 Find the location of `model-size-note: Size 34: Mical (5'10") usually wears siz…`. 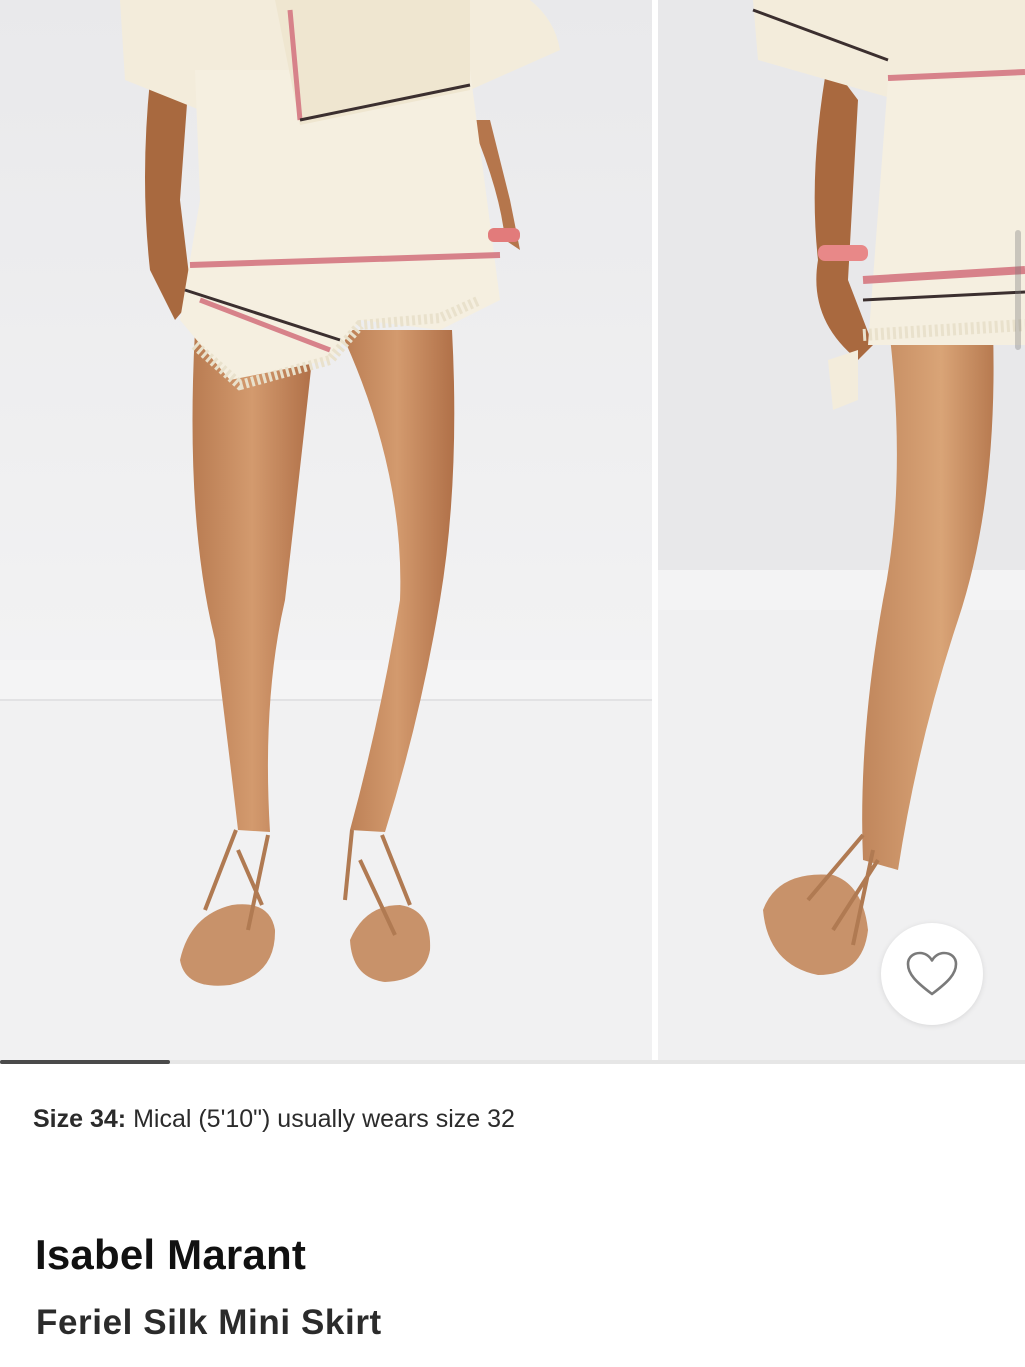

model-size-note: Size 34: Mical (5'10") usually wears siz… is located at coordinates (274, 1119).